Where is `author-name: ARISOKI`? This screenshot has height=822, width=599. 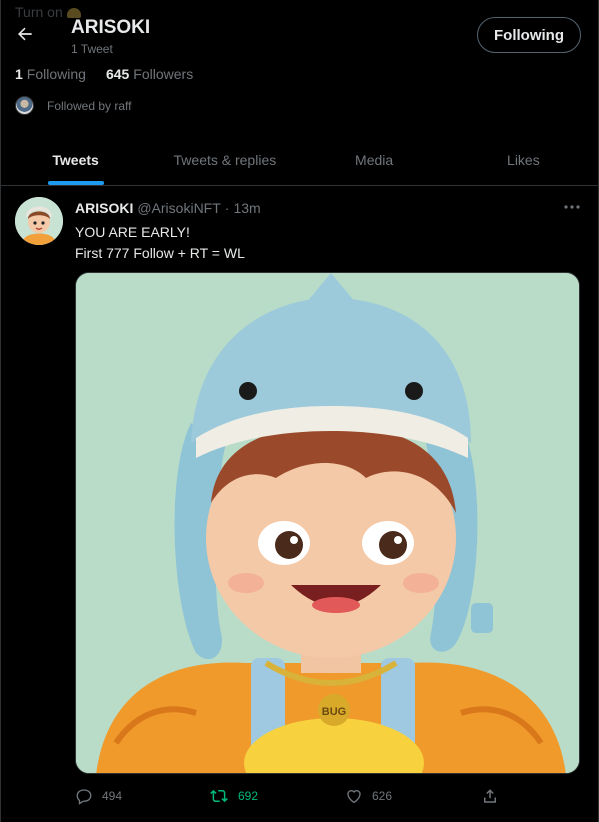 author-name: ARISOKI is located at coordinates (104, 208).